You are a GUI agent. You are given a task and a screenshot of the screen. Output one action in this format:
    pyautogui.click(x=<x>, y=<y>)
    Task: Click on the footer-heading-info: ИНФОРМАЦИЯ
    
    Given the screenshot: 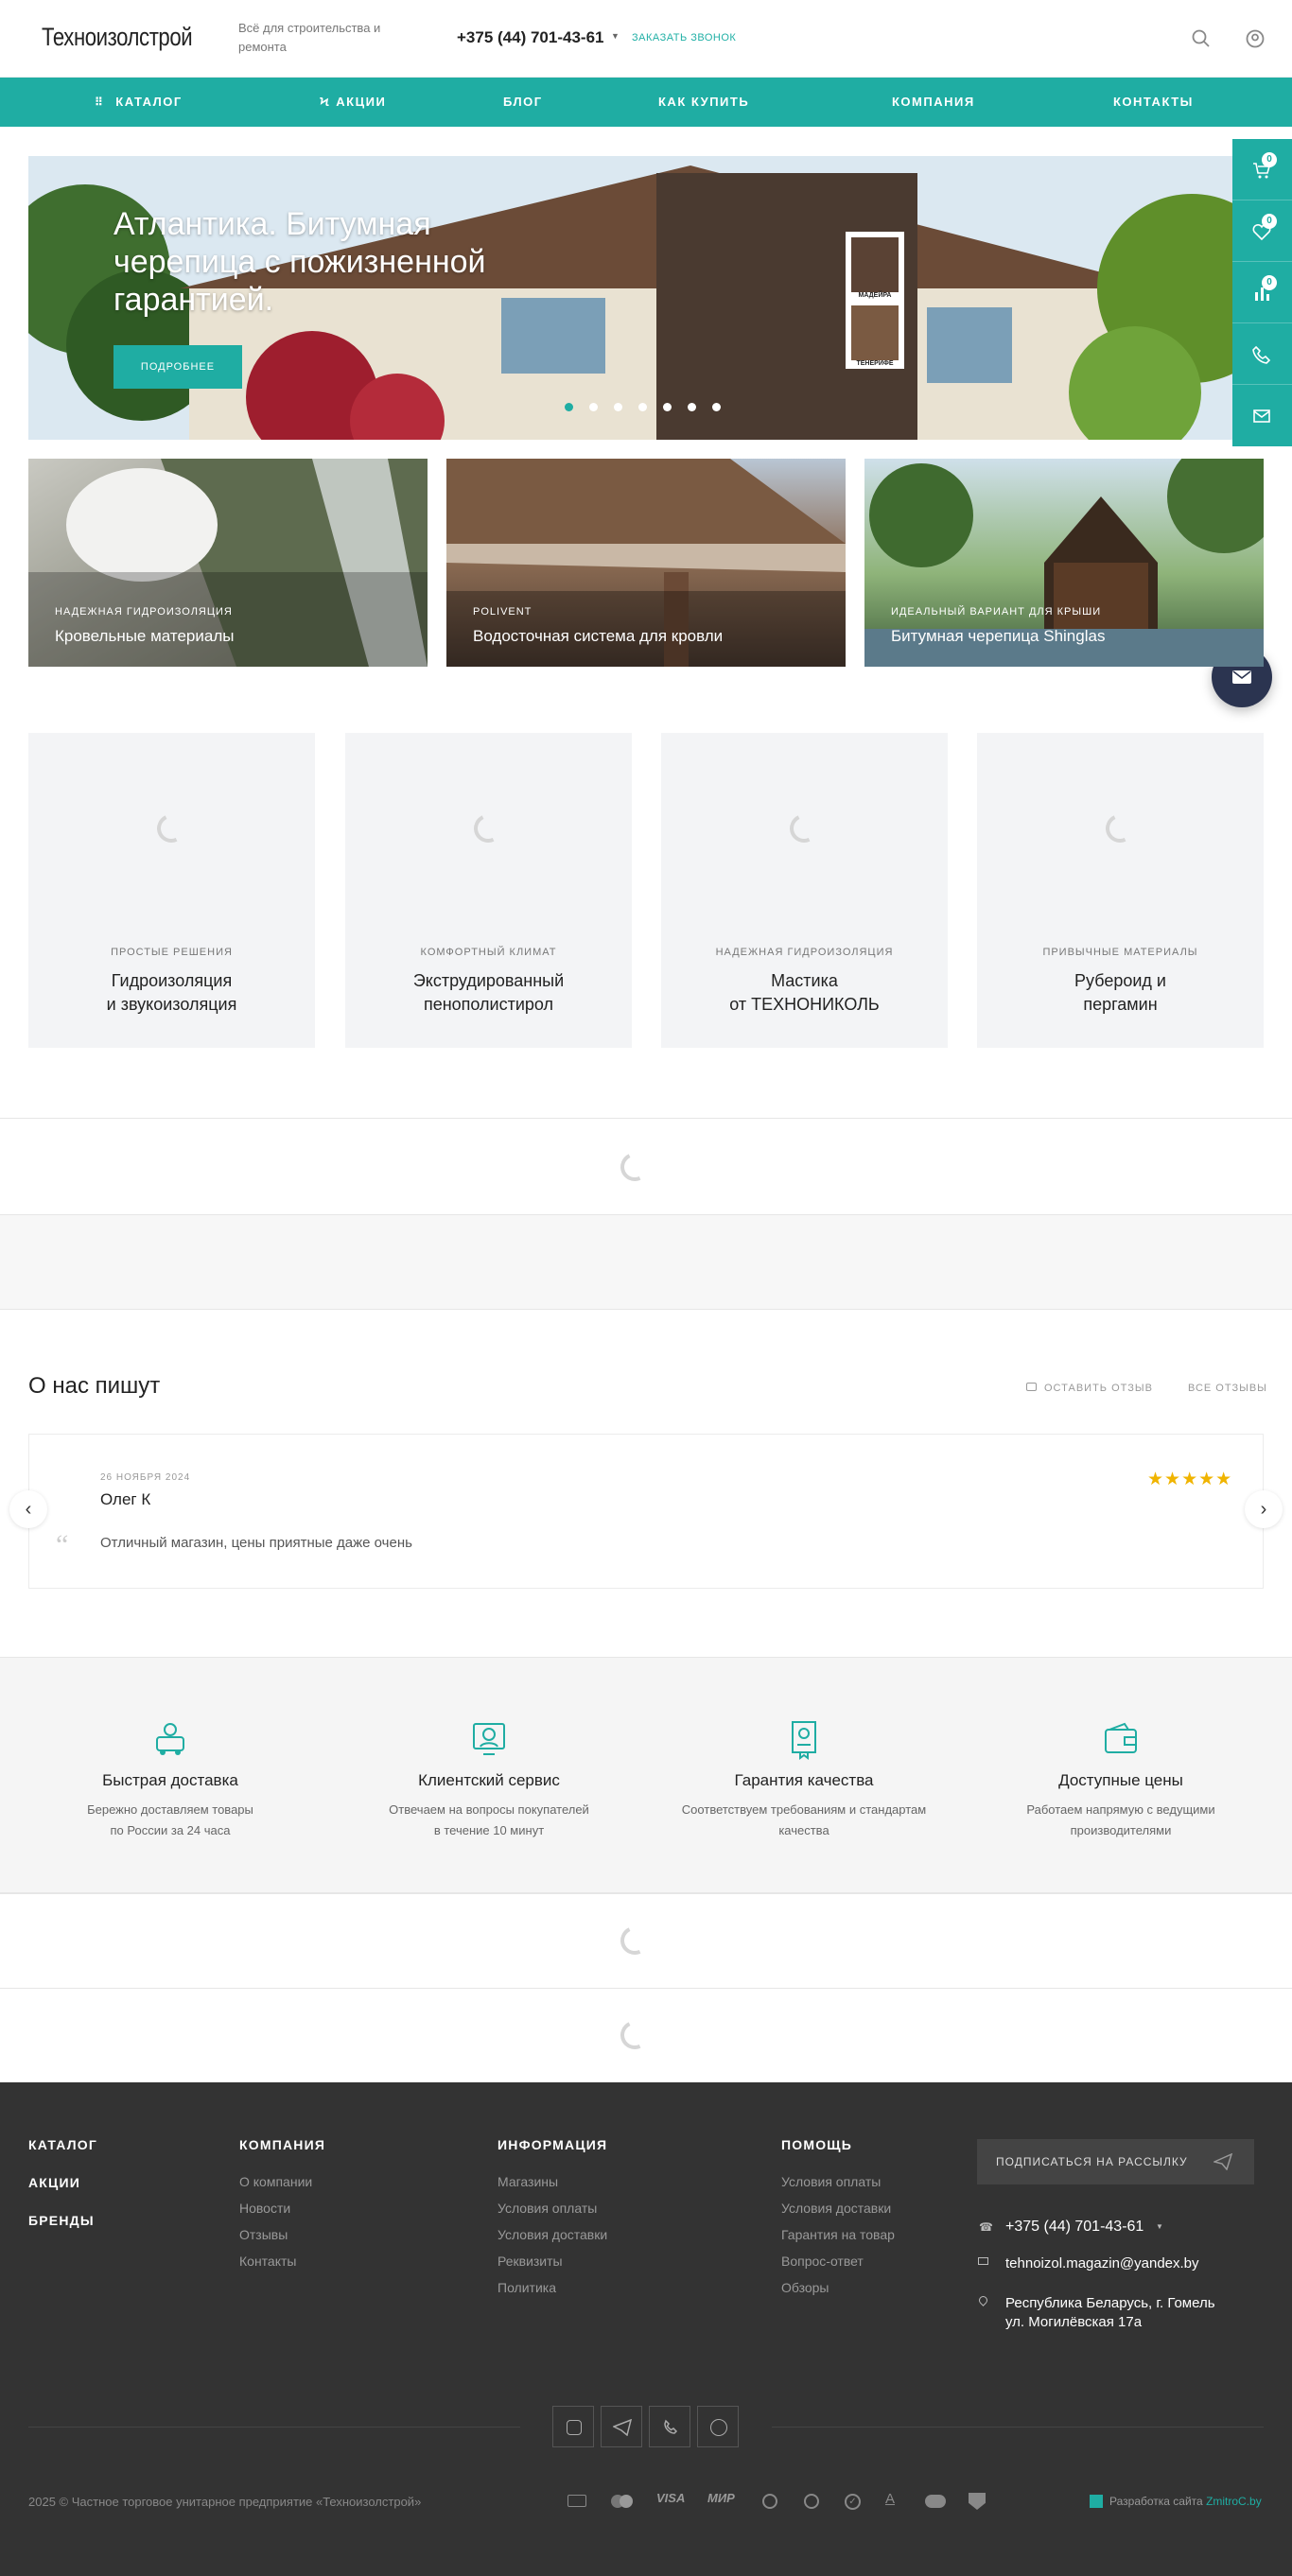 What is the action you would take?
    pyautogui.click(x=552, y=2144)
    